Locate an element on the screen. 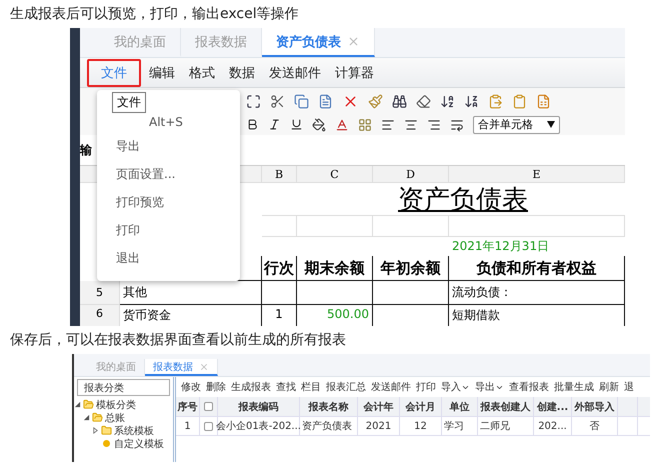 This screenshot has height=468, width=658. sort-ascending-icon is located at coordinates (447, 101).